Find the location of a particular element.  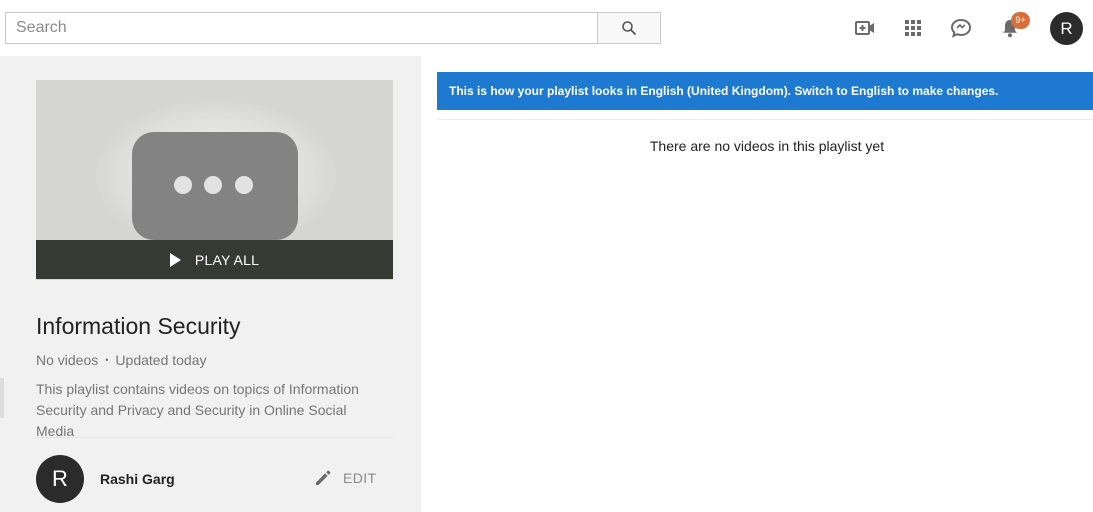

sidebar-divider is located at coordinates (214, 437).